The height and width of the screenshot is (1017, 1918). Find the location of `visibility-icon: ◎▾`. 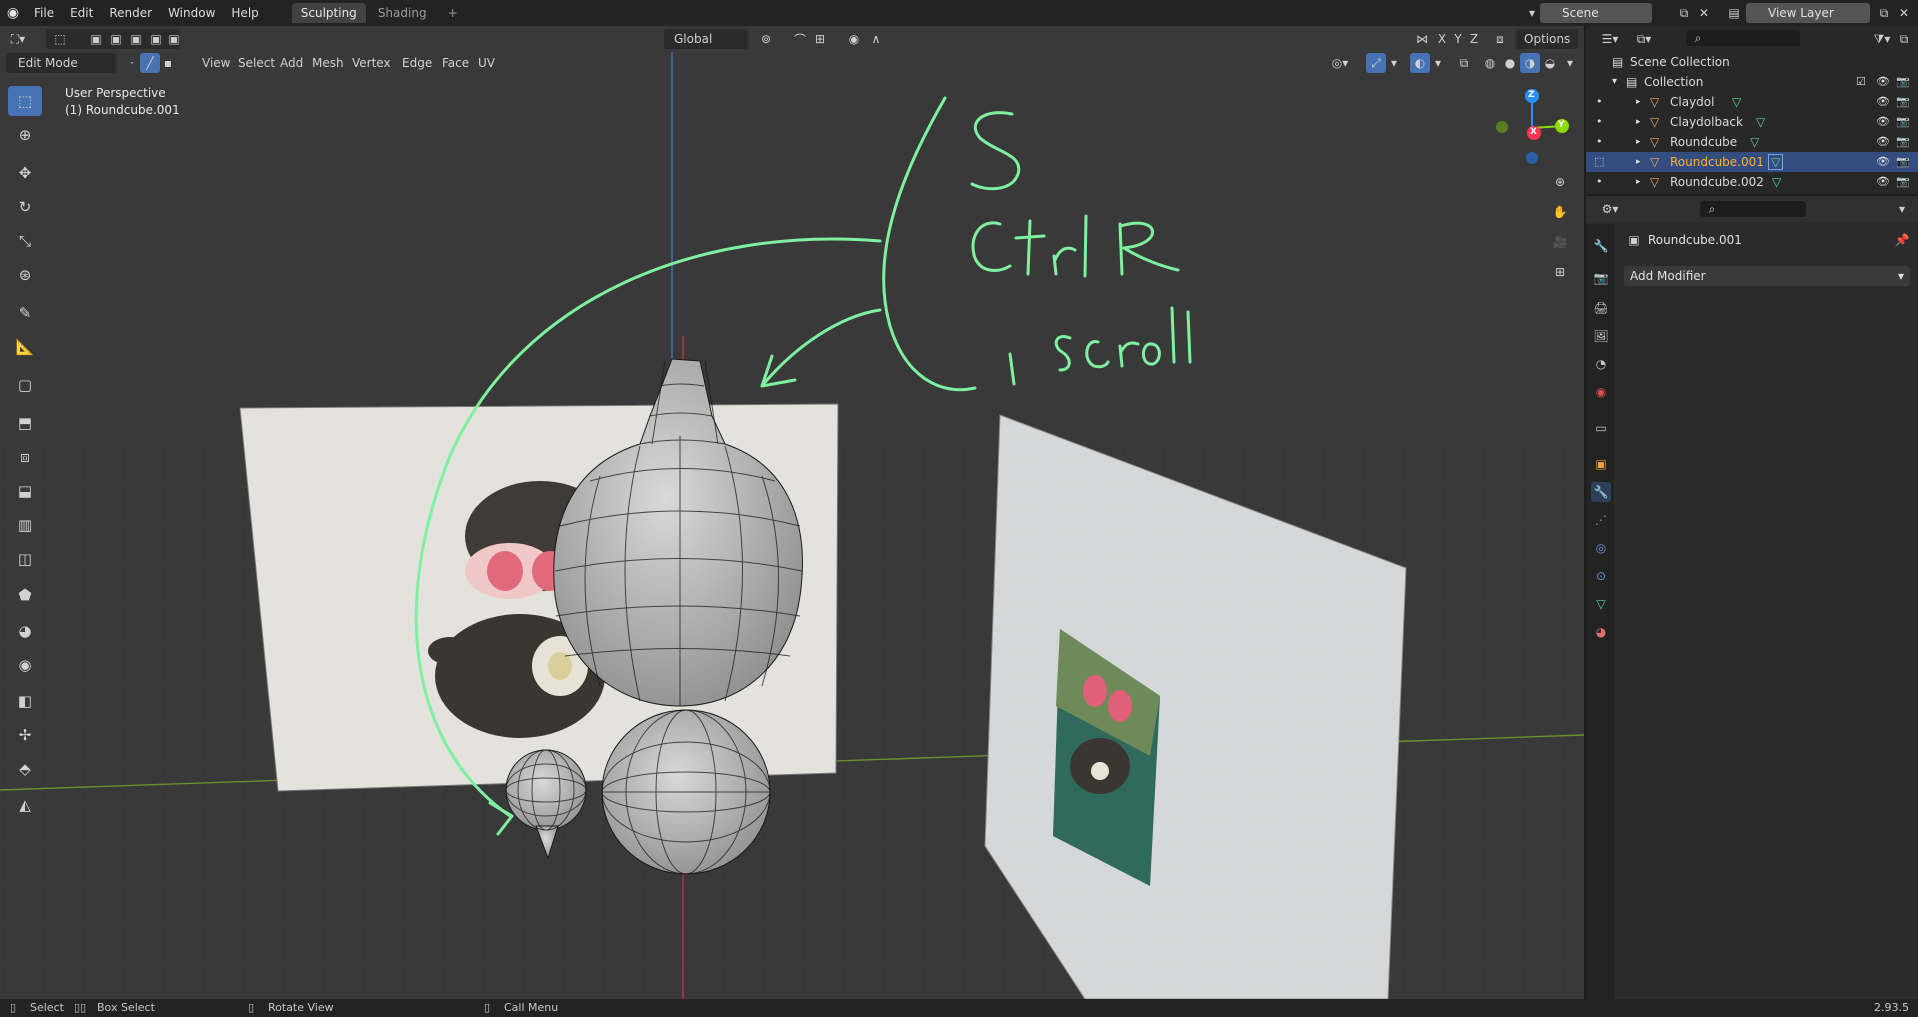

visibility-icon: ◎▾ is located at coordinates (1340, 63).